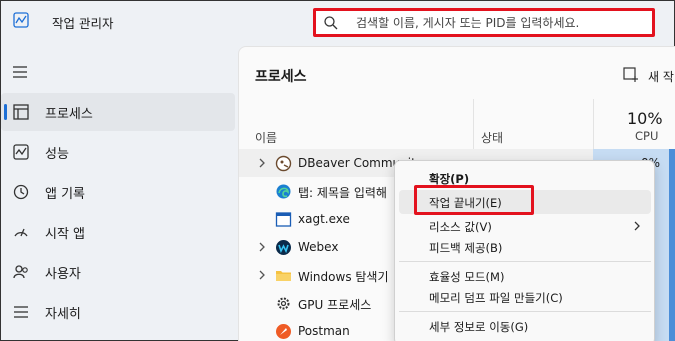  I want to click on menu-item-feedback: 피드백 제공(B), so click(525, 247).